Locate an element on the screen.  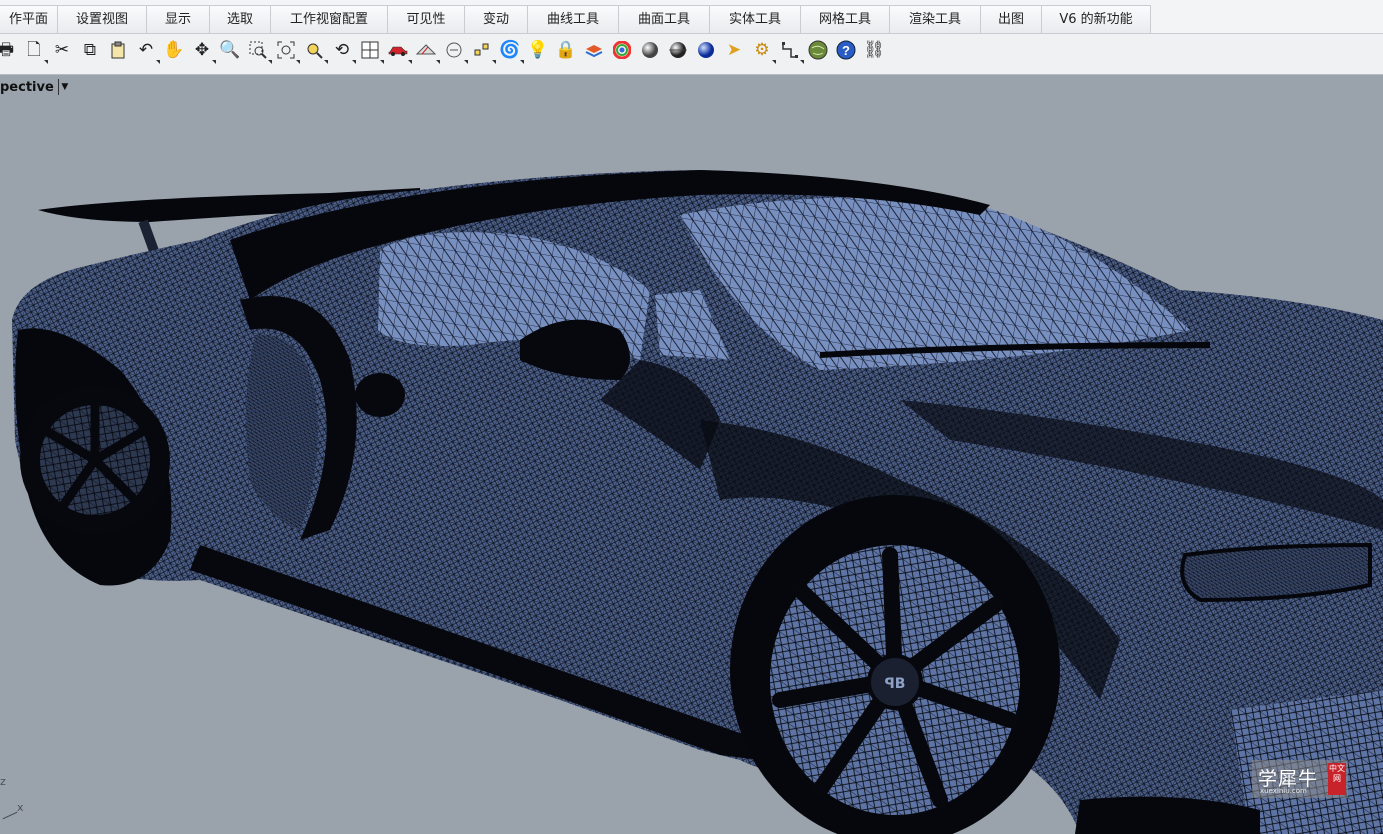
color-wheel-icon is located at coordinates (622, 50).